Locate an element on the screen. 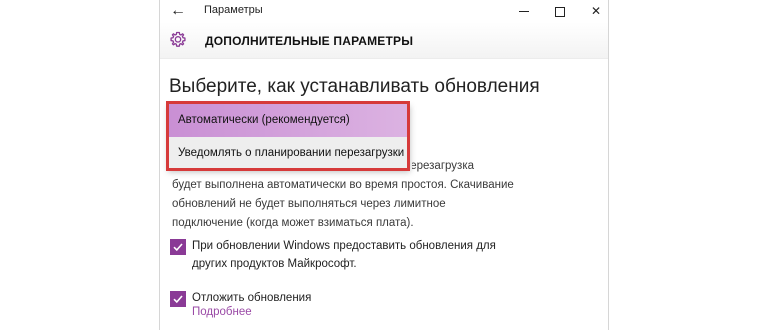  maximize-icon is located at coordinates (560, 11).